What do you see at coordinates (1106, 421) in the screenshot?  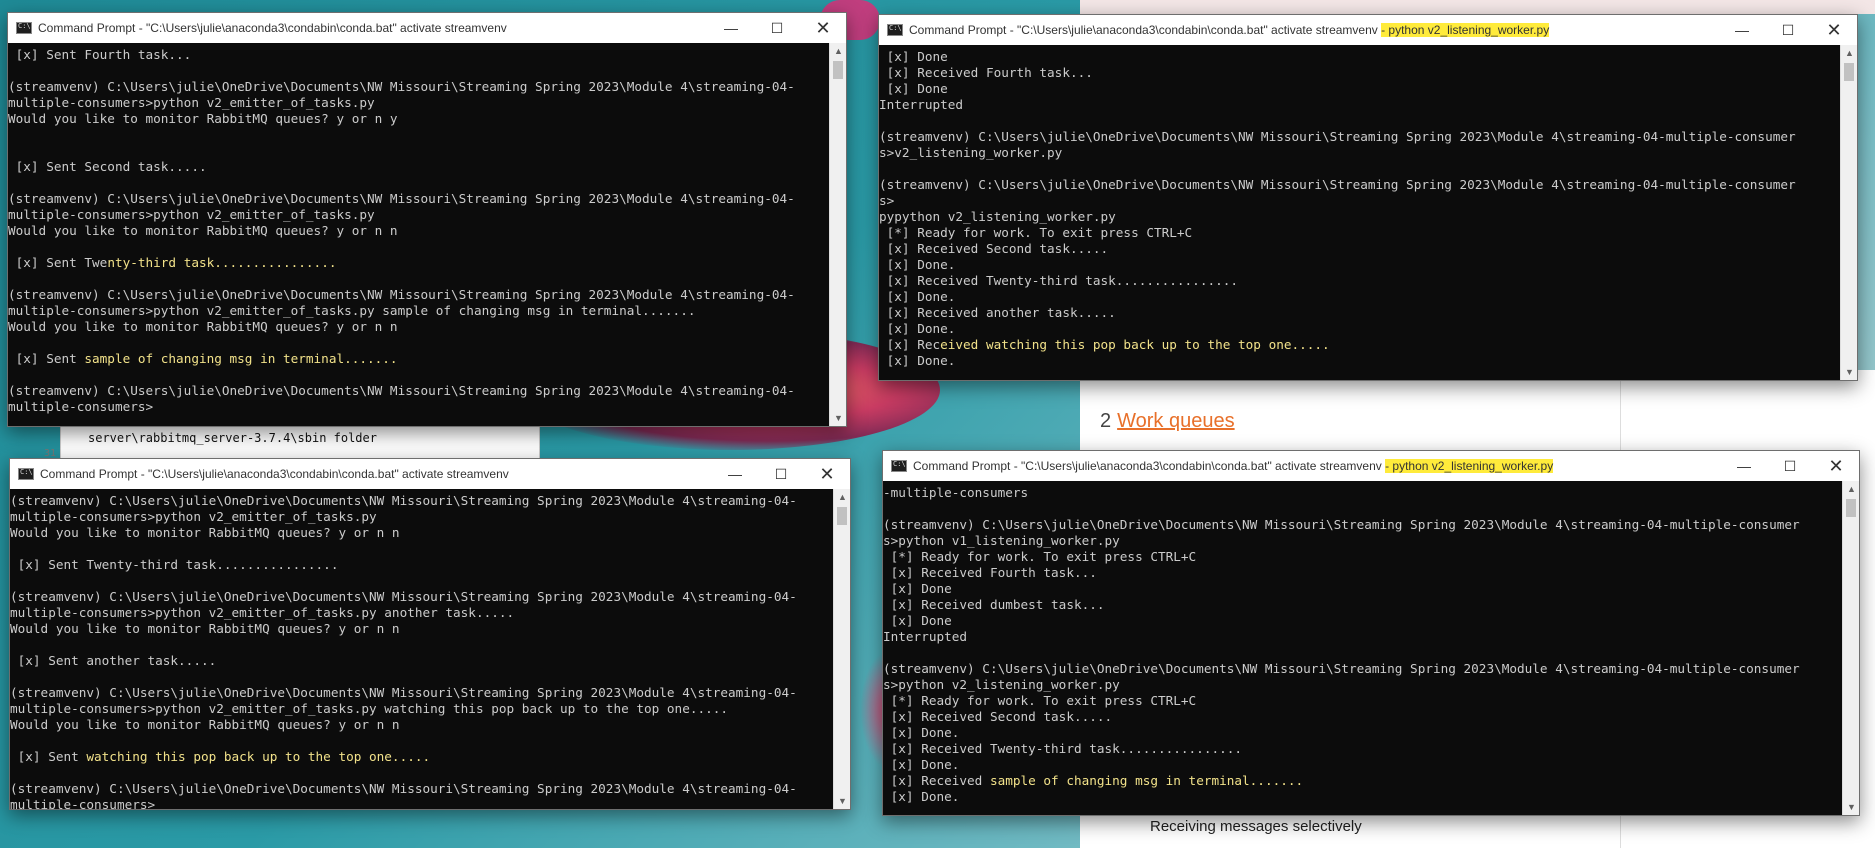 I see `section-number: 2` at bounding box center [1106, 421].